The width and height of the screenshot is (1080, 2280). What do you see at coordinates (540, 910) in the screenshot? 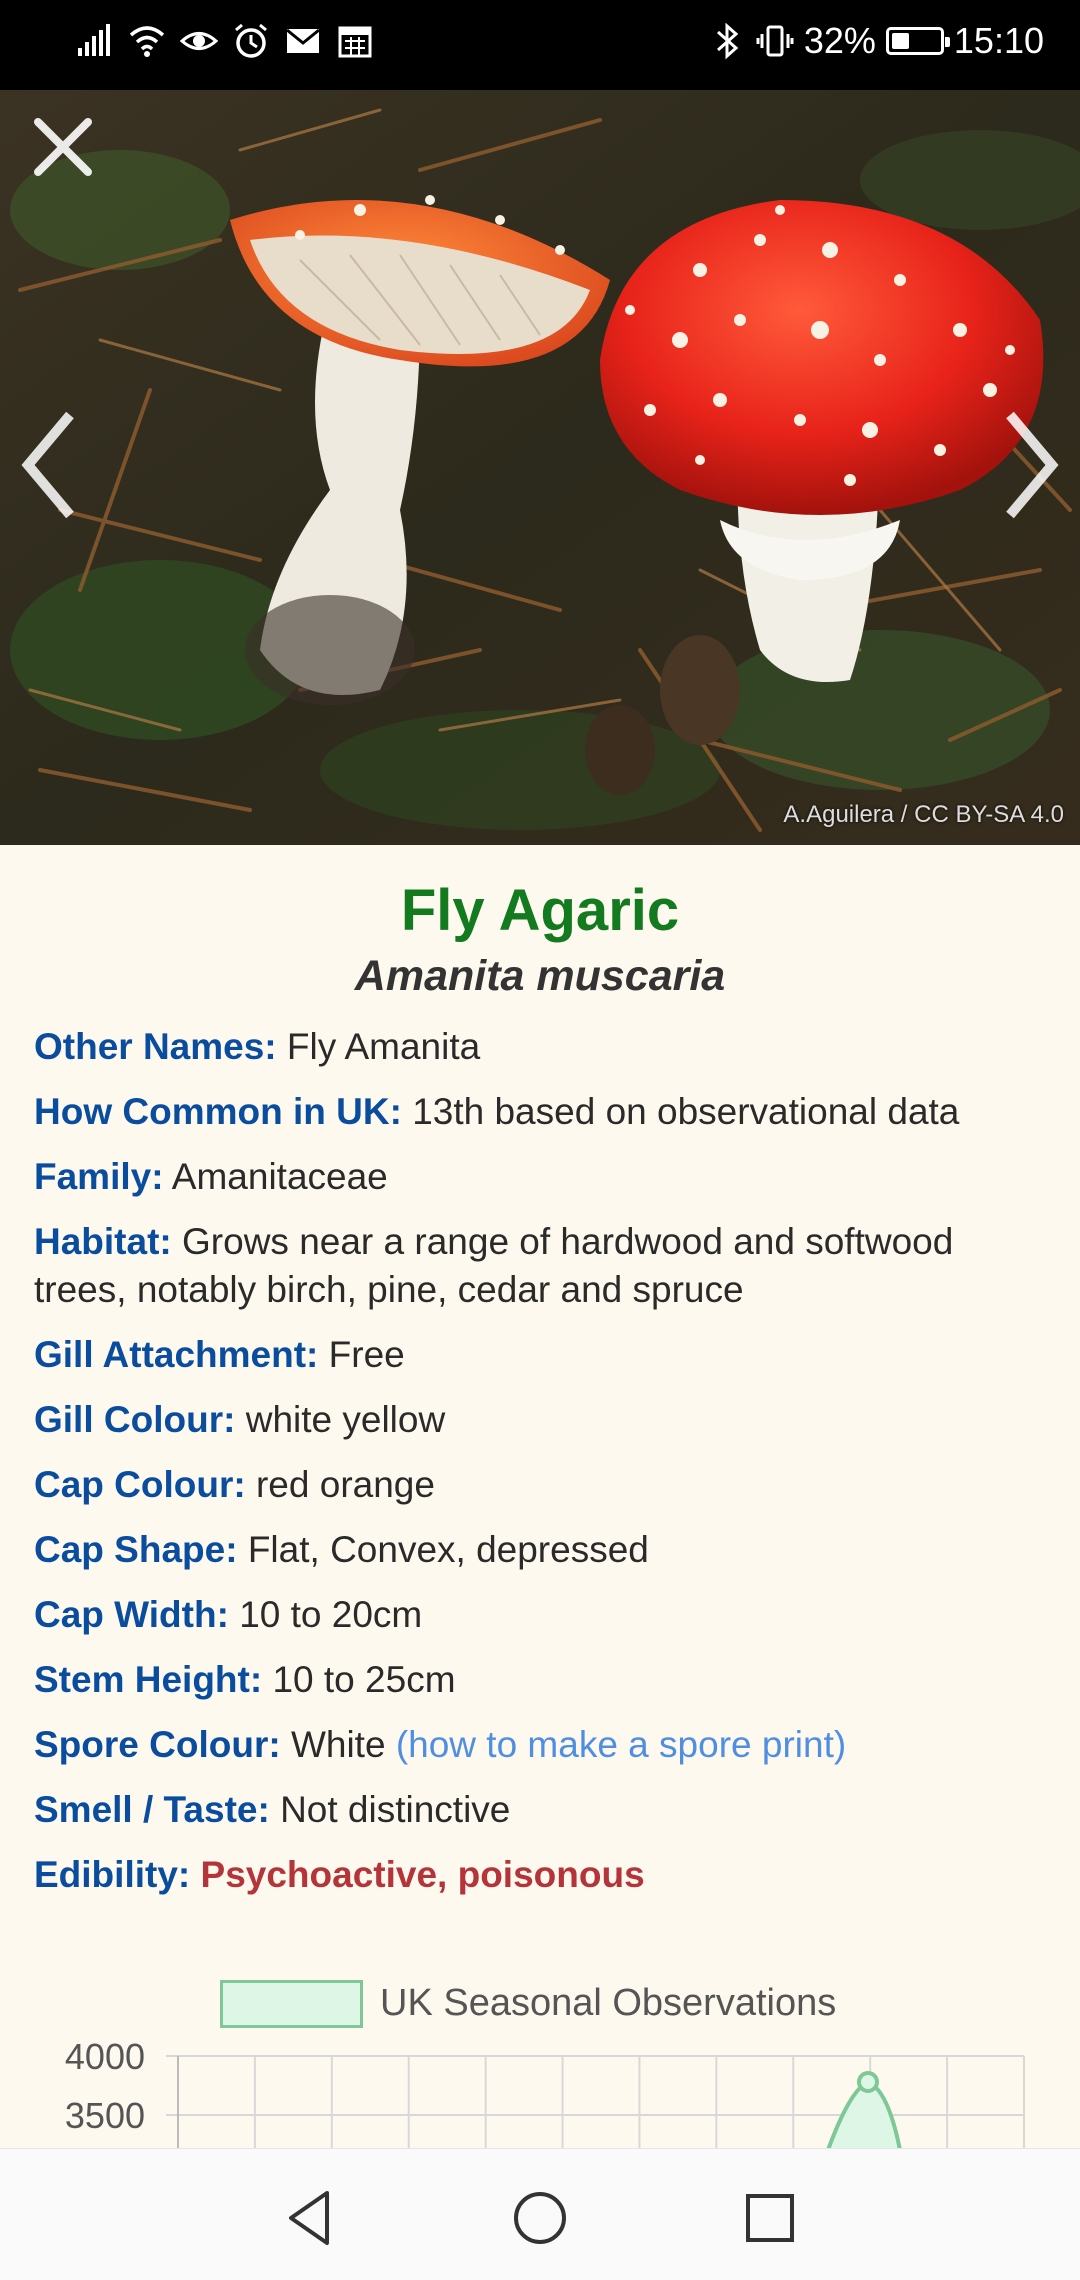
I see `common-name: Fly Agaric` at bounding box center [540, 910].